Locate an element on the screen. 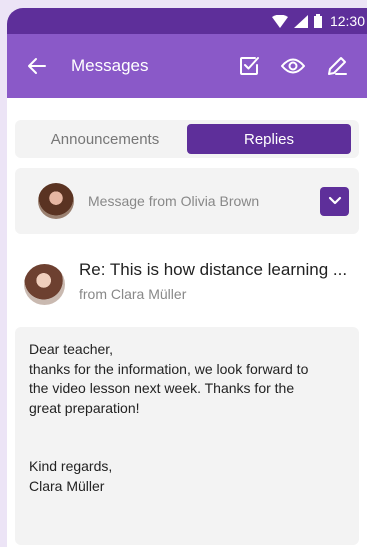 The image size is (367, 547). eye-icon is located at coordinates (293, 66).